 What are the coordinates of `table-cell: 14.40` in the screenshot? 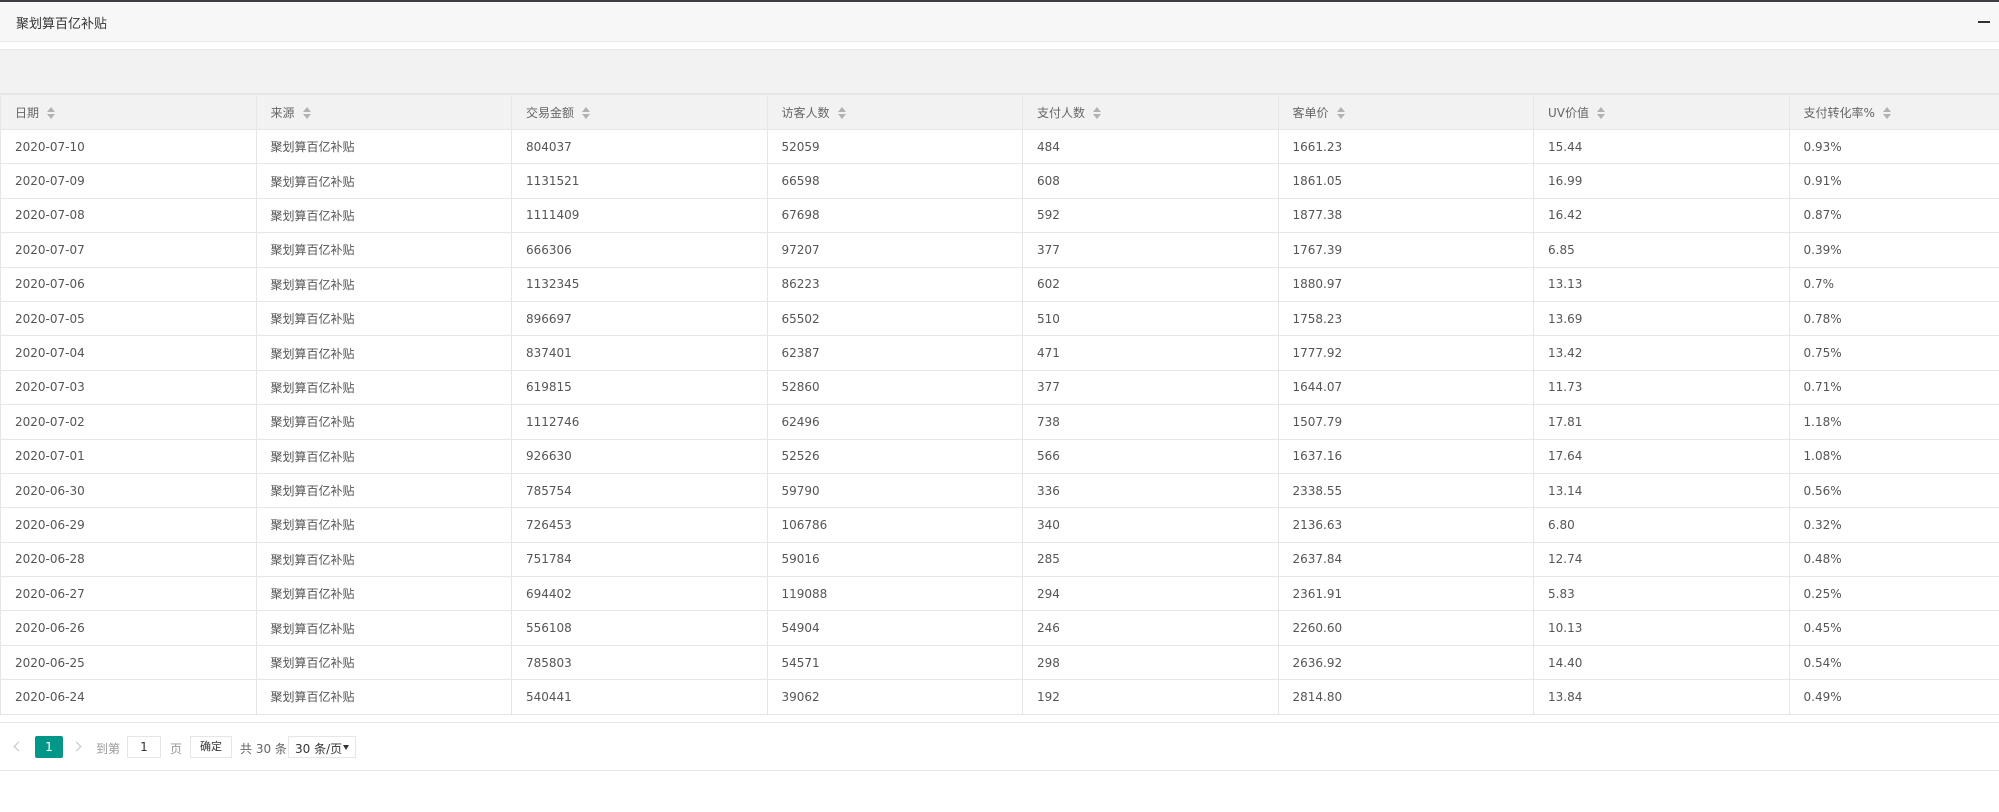 It's located at (1661, 662).